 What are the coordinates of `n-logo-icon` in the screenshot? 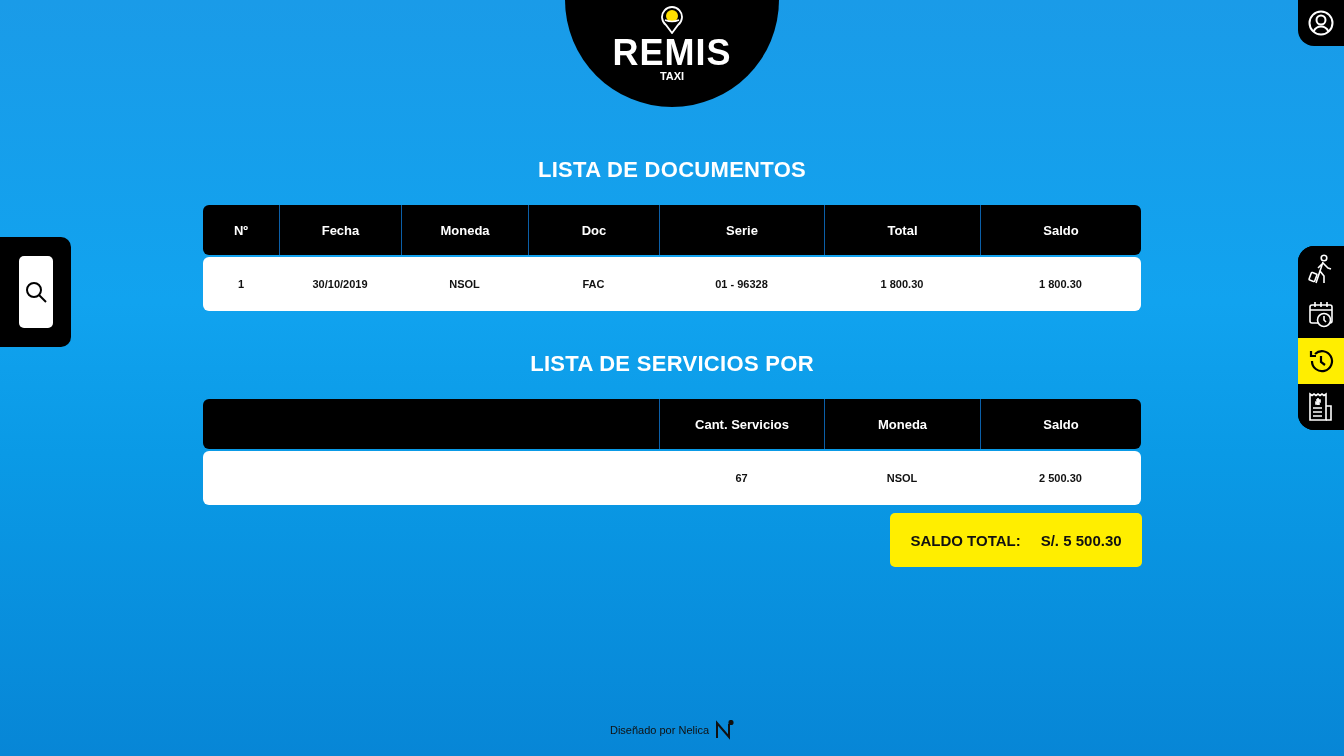 It's located at (724, 730).